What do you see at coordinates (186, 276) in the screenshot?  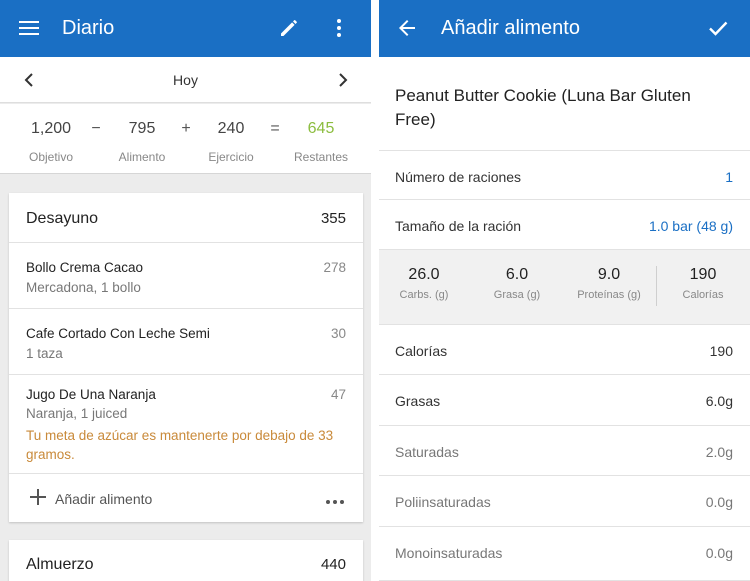 I see `food-entry: Bollo Crema Cacao Mercadona, 1 bollo 278` at bounding box center [186, 276].